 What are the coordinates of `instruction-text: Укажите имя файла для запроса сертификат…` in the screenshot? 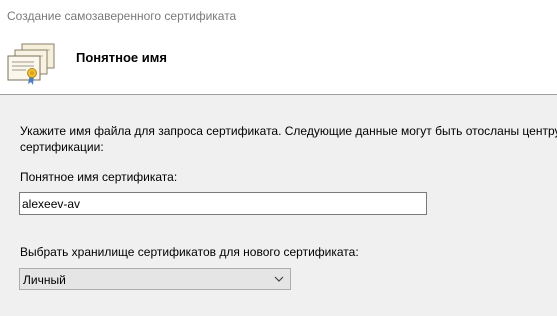 It's located at (288, 139).